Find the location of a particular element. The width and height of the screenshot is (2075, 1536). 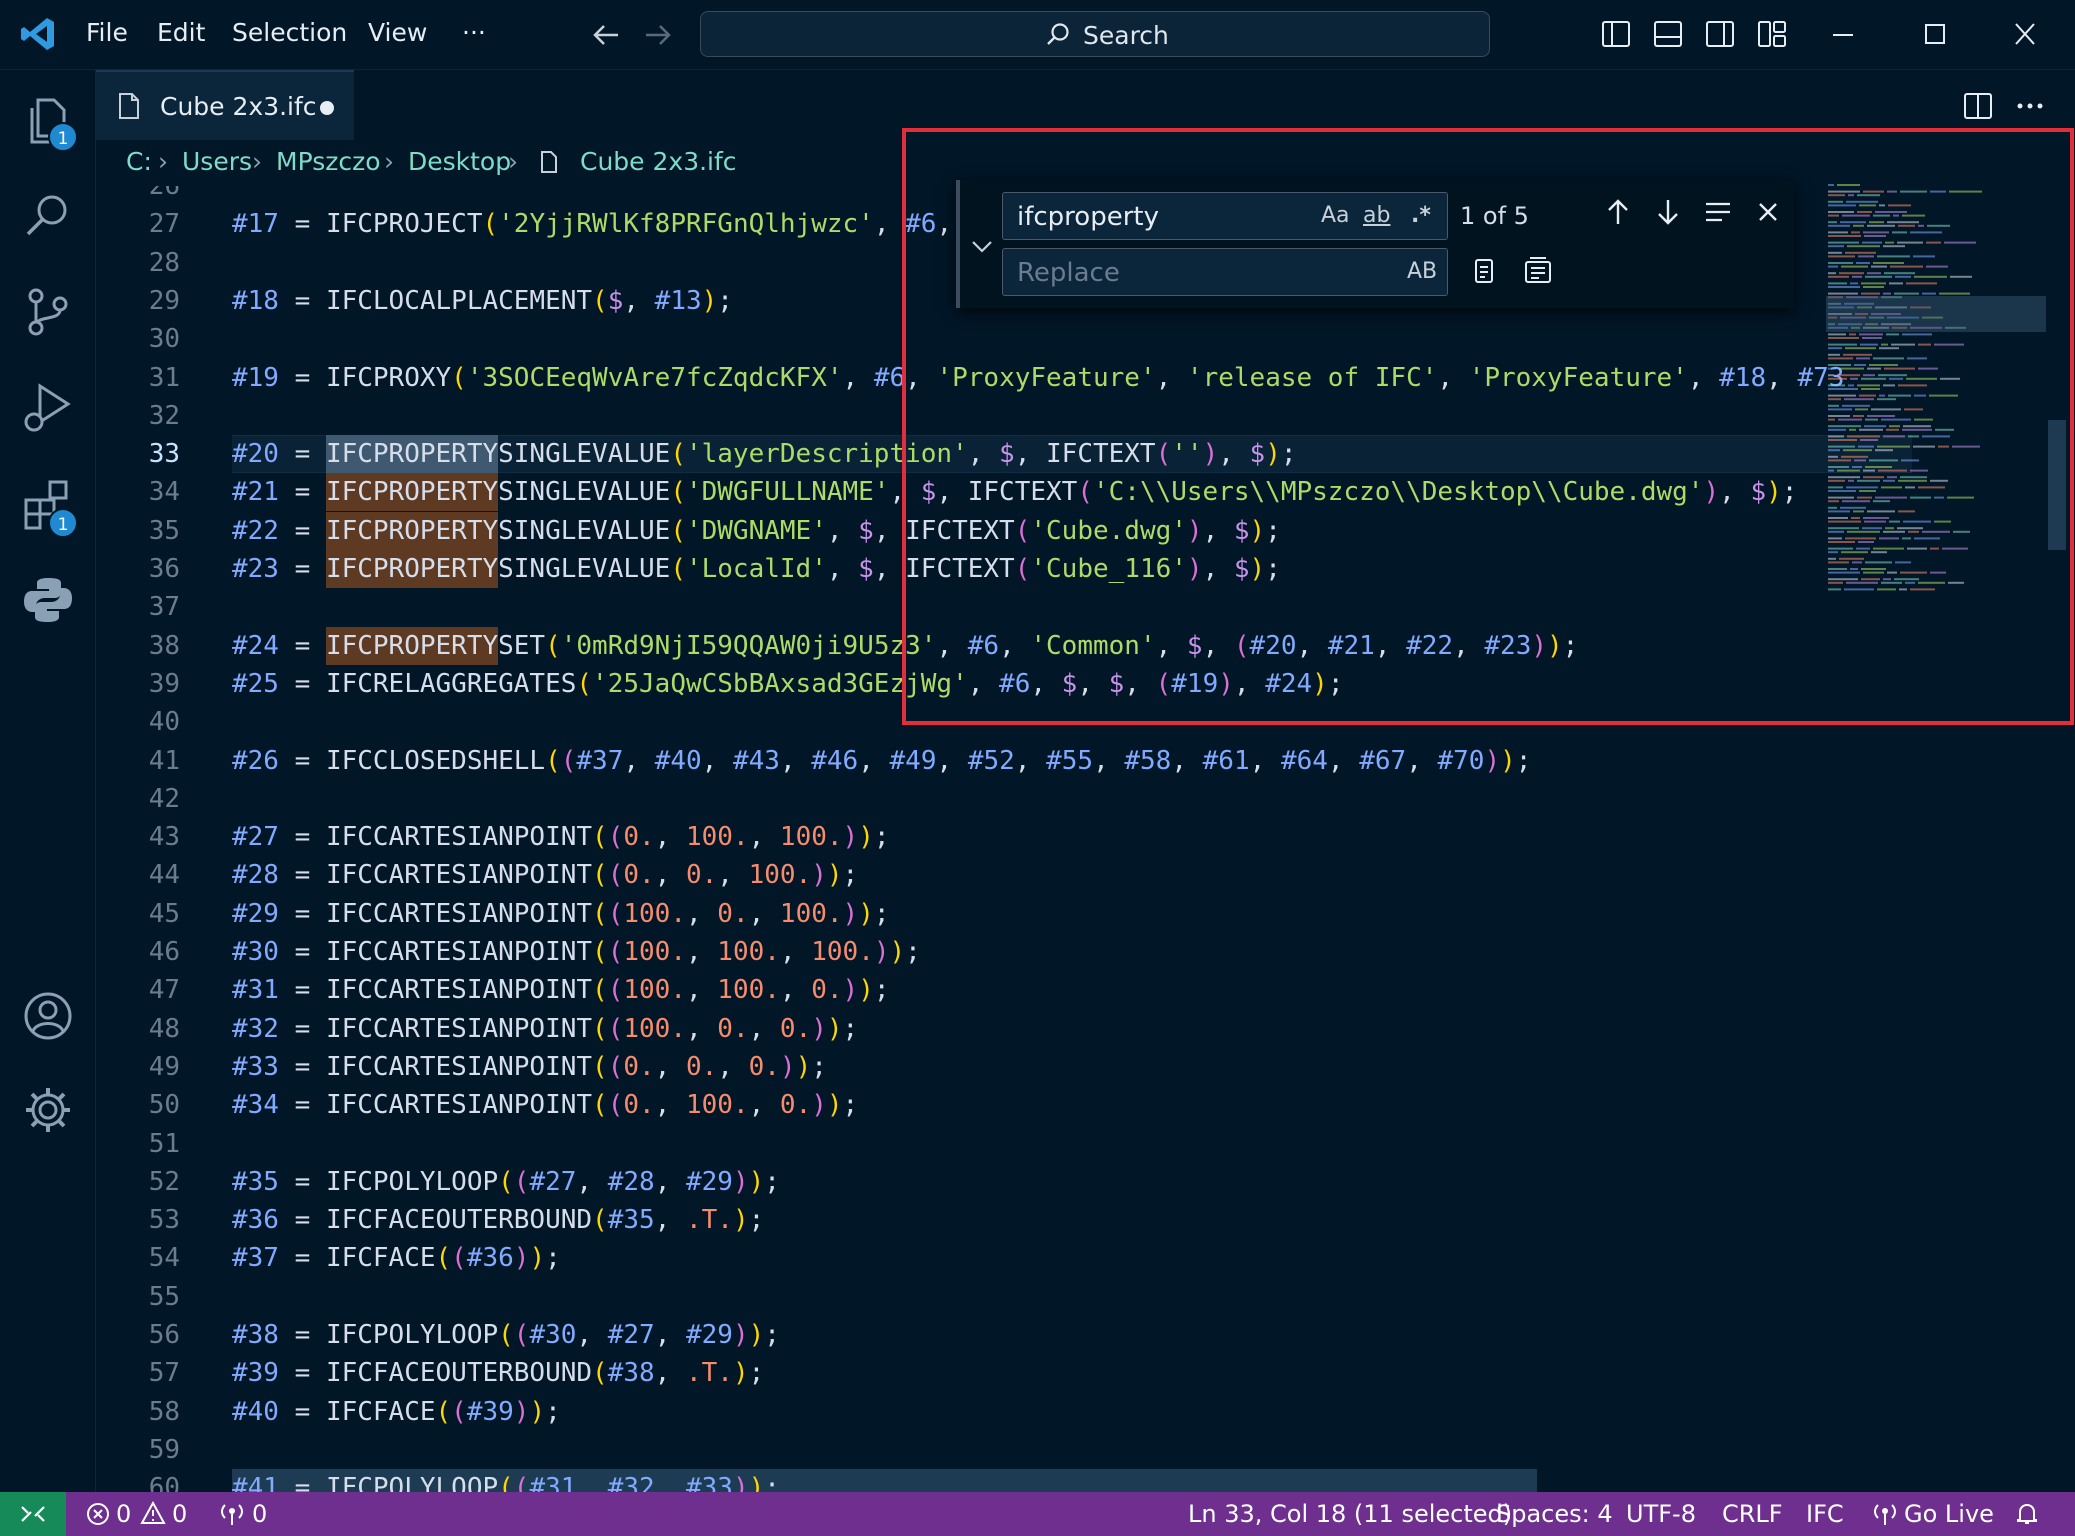

menu-more: ··· is located at coordinates (474, 32).